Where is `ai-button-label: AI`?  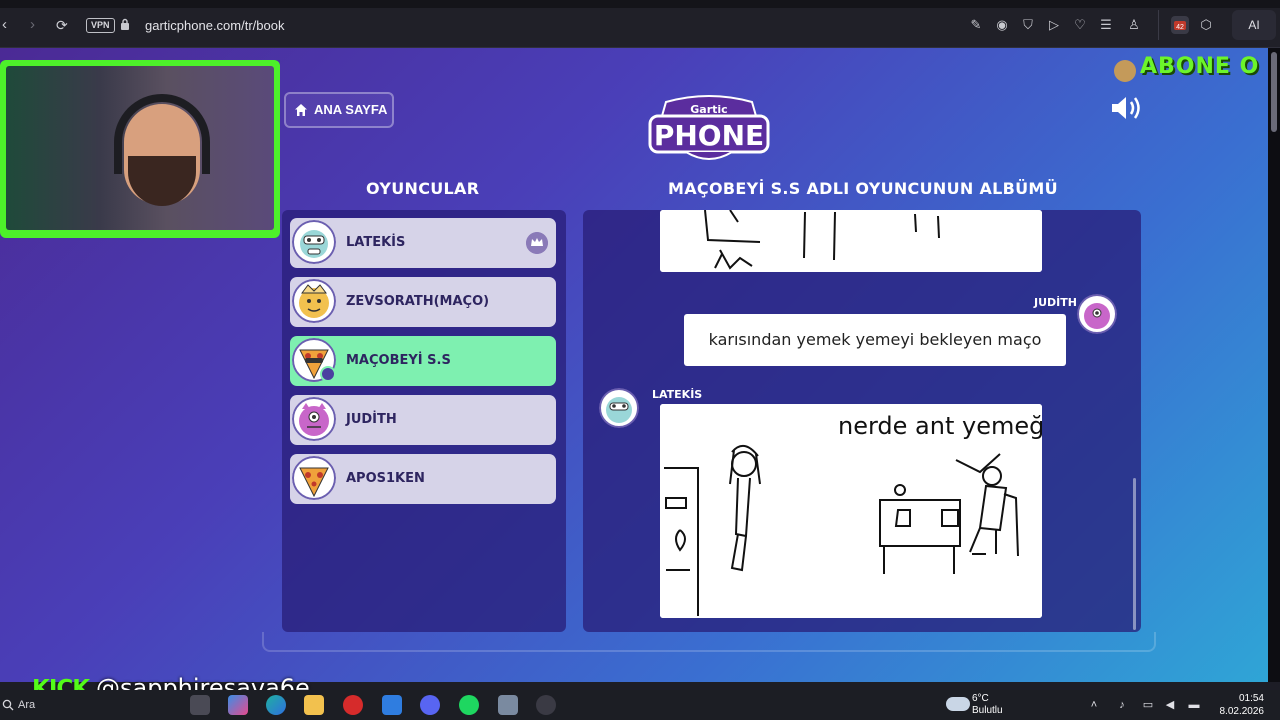
ai-button-label: AI is located at coordinates (1254, 25).